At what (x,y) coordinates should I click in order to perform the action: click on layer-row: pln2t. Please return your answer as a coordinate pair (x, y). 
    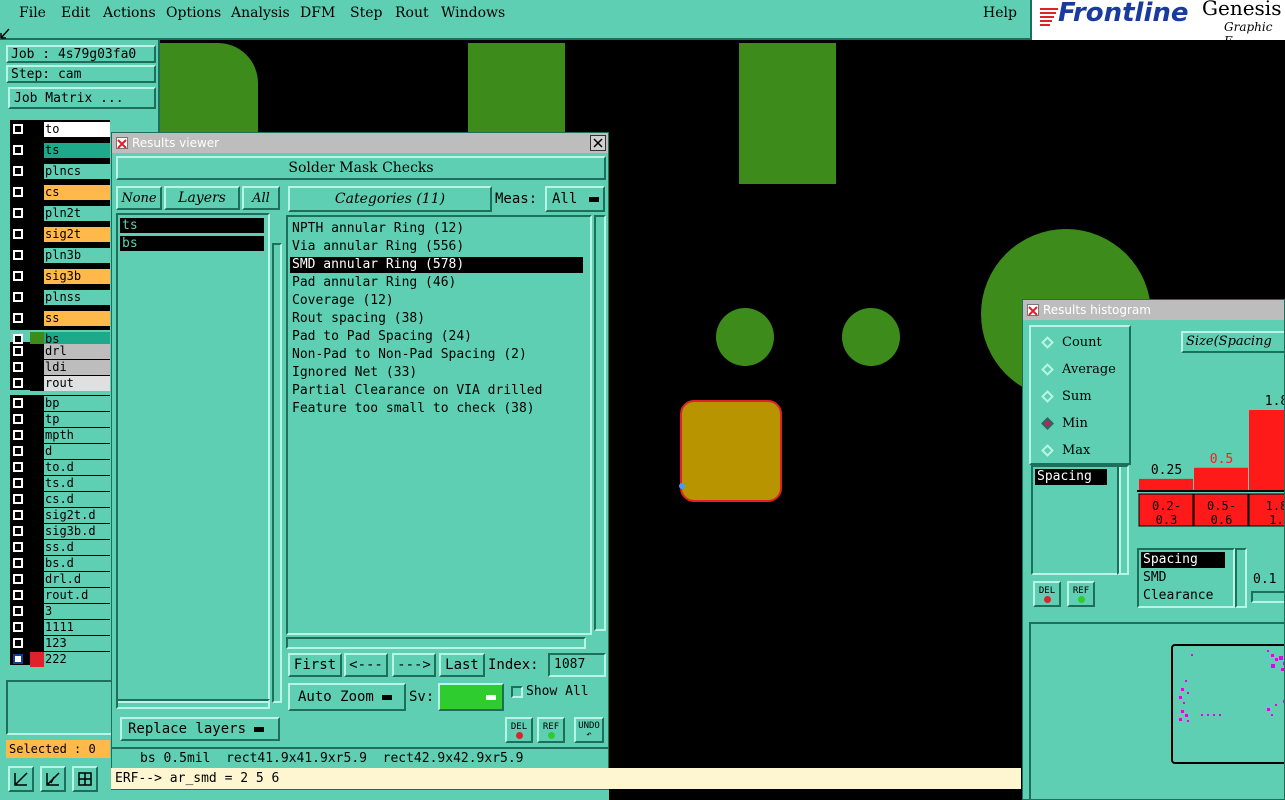
    Looking at the image, I should click on (60, 213).